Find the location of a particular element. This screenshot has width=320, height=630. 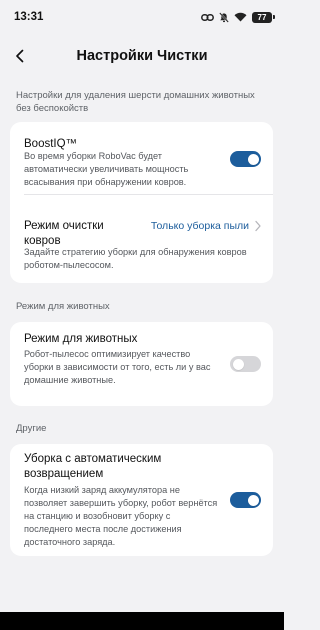

status-icons: 77 is located at coordinates (238, 17).